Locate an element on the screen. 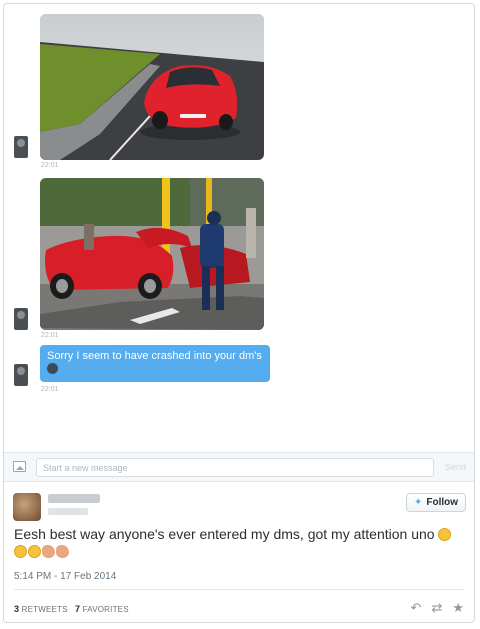 This screenshot has height=629, width=480. retweet-label: RETWEETS is located at coordinates (44, 609).